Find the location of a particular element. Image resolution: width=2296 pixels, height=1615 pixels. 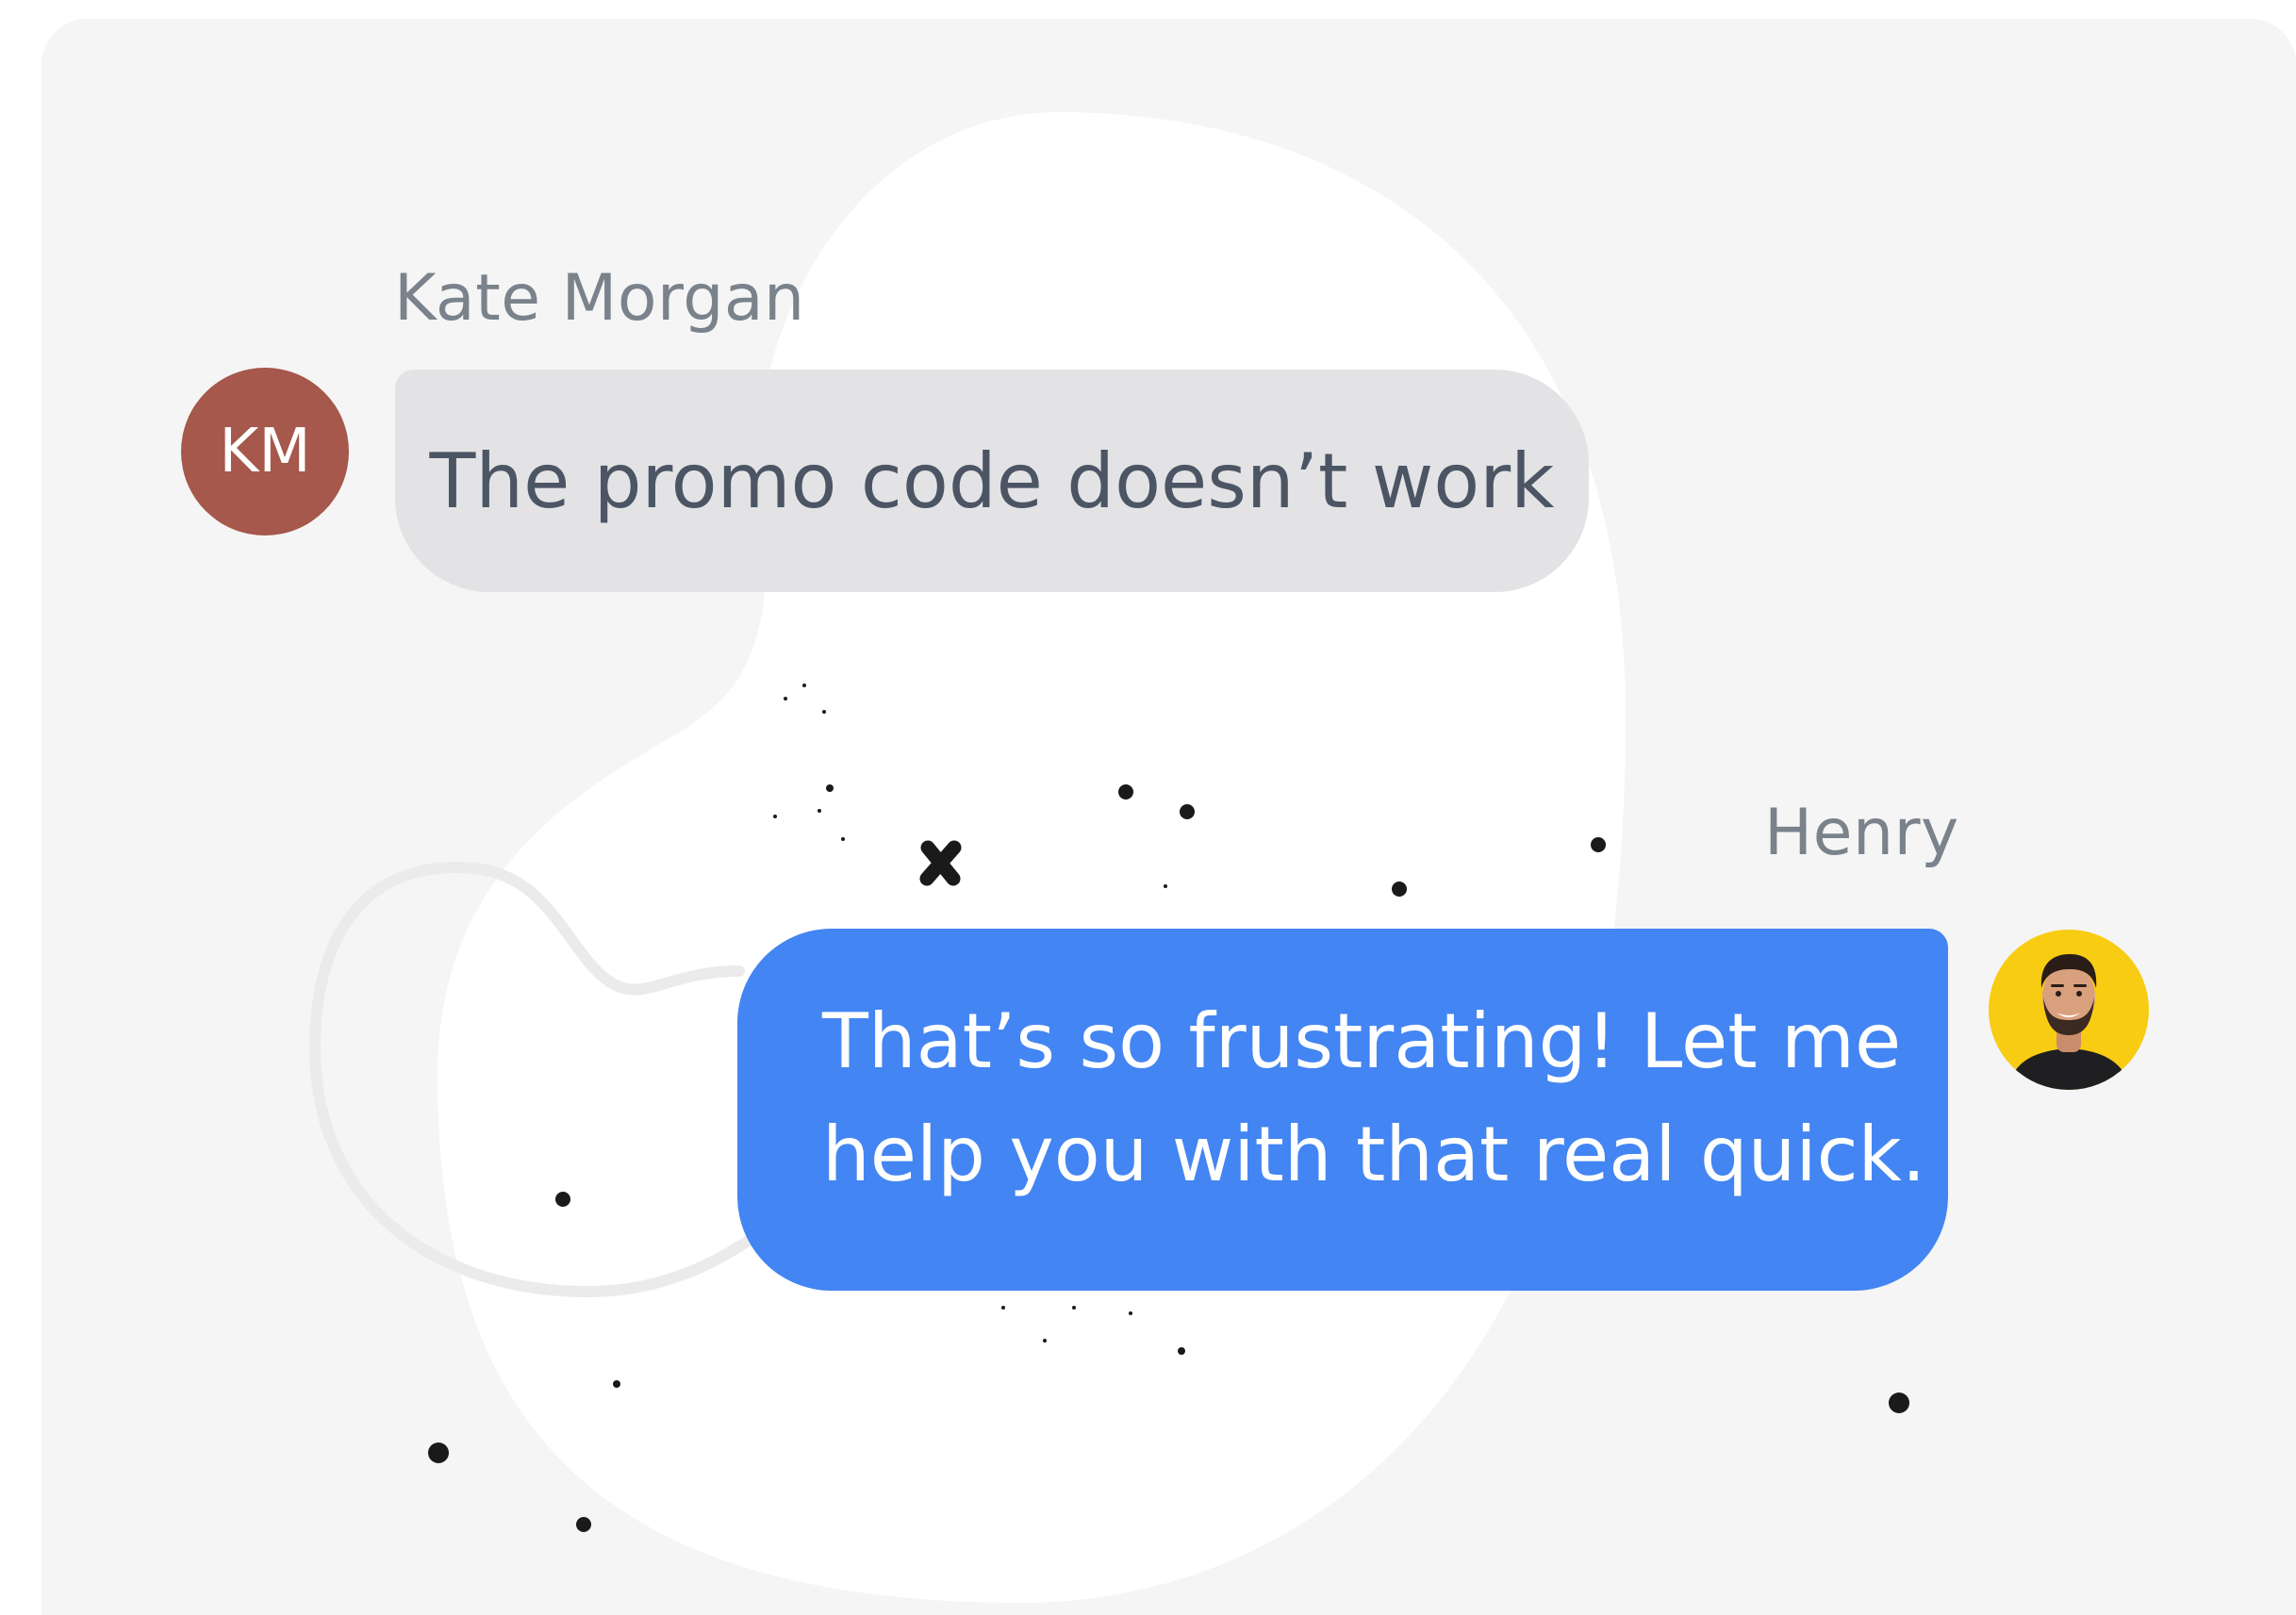

customer-avatar: KM is located at coordinates (265, 452).